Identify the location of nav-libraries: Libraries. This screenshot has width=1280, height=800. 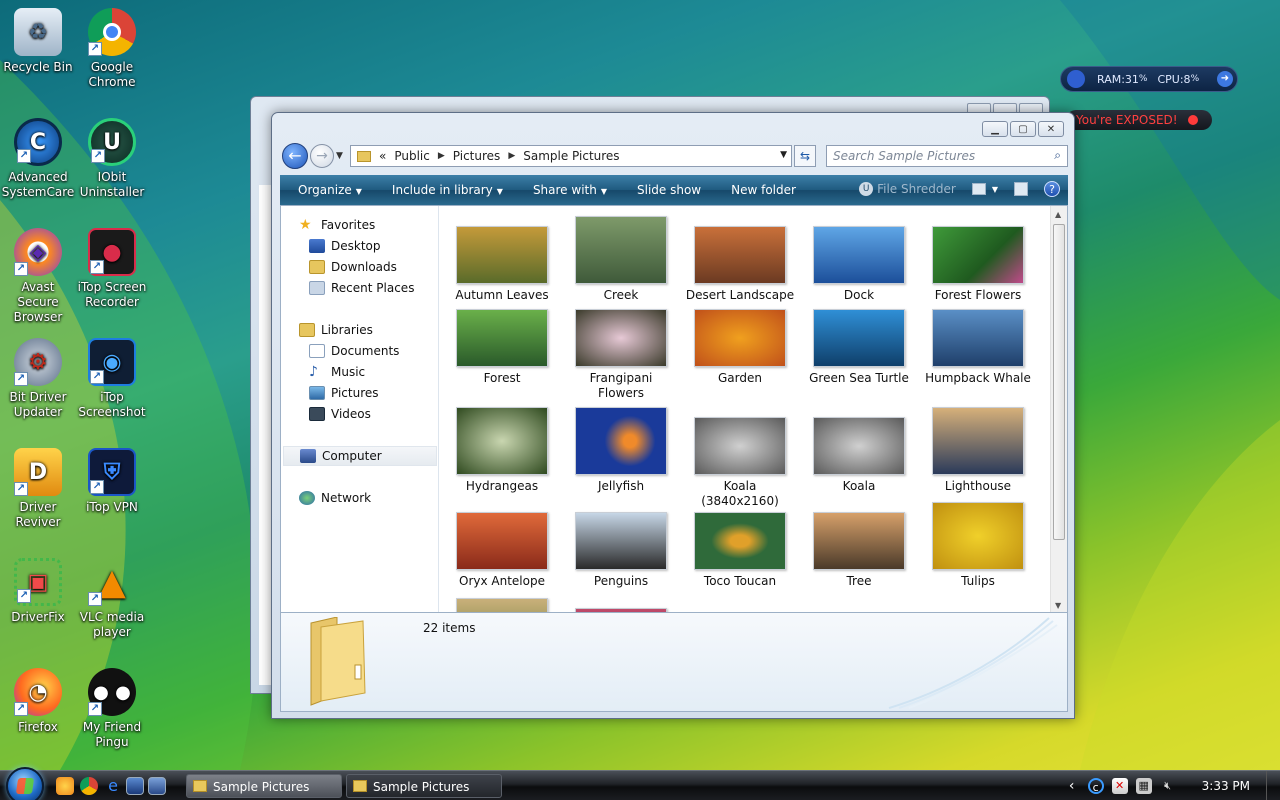
(336, 330).